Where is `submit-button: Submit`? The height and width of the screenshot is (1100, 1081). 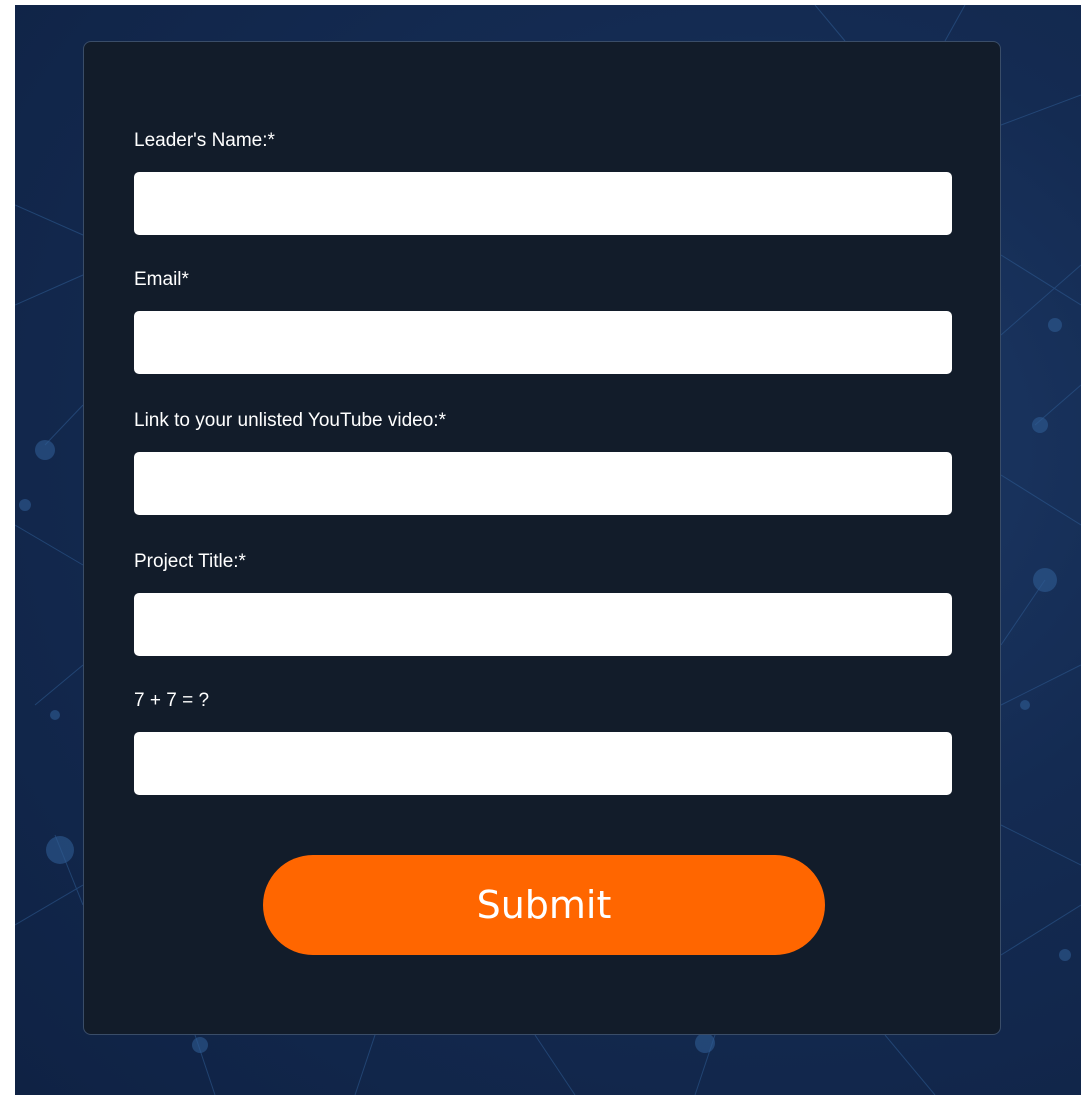 submit-button: Submit is located at coordinates (544, 905).